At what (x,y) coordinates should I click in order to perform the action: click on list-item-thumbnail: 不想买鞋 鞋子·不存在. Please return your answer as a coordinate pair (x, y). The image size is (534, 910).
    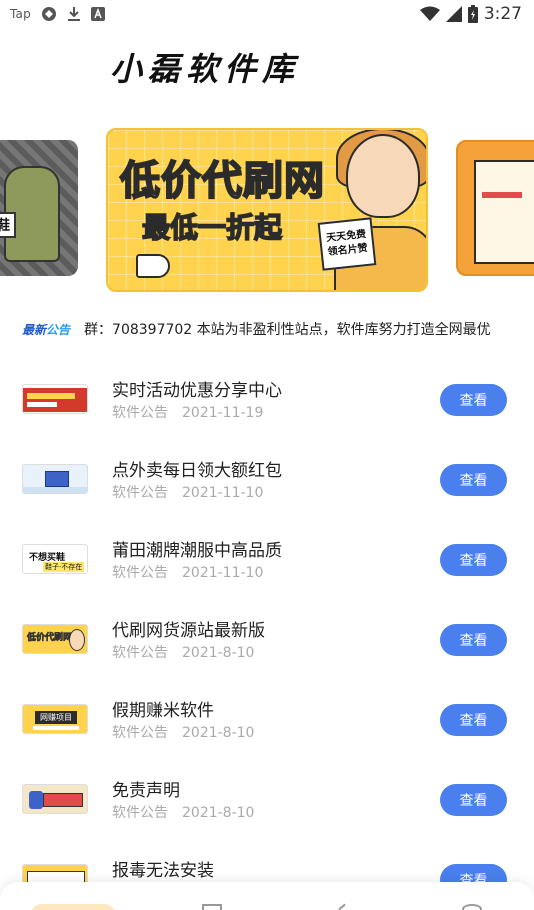
    Looking at the image, I should click on (55, 559).